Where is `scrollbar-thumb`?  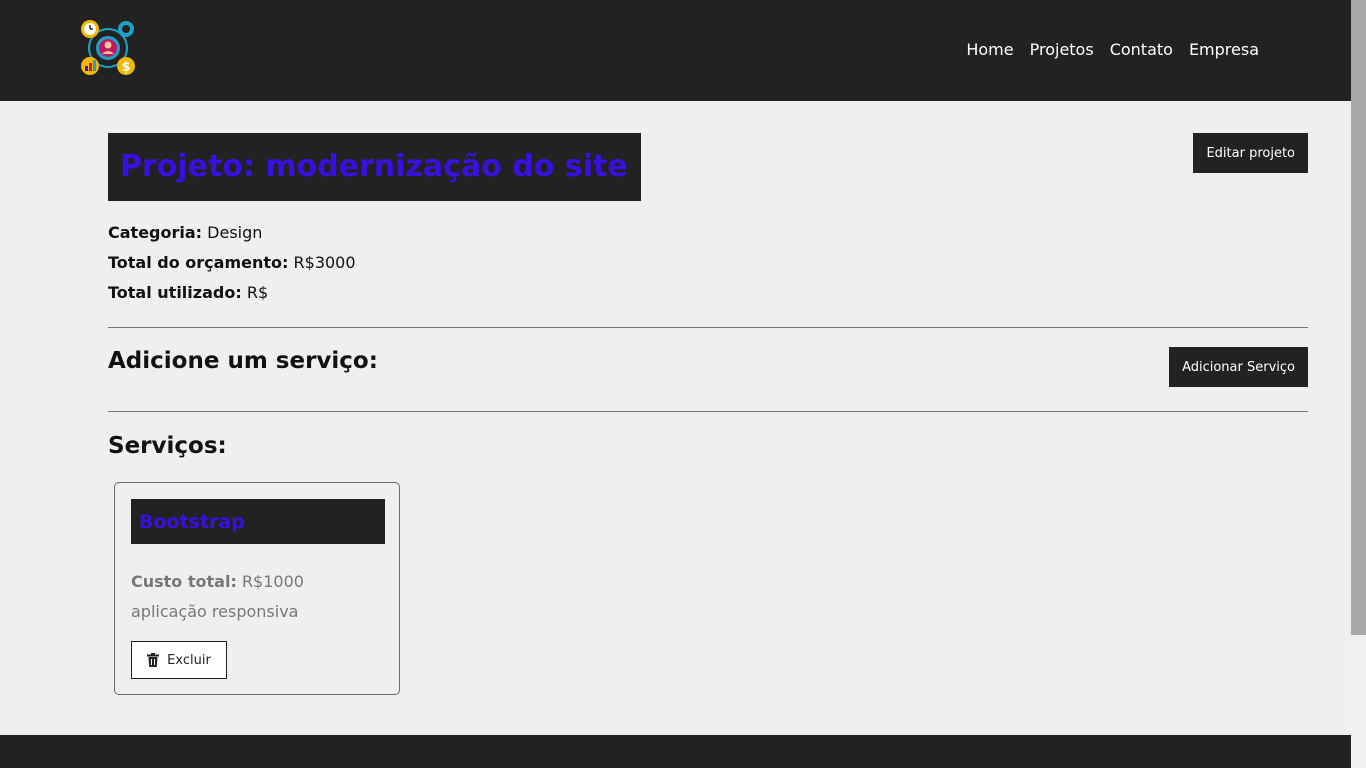 scrollbar-thumb is located at coordinates (1358, 317).